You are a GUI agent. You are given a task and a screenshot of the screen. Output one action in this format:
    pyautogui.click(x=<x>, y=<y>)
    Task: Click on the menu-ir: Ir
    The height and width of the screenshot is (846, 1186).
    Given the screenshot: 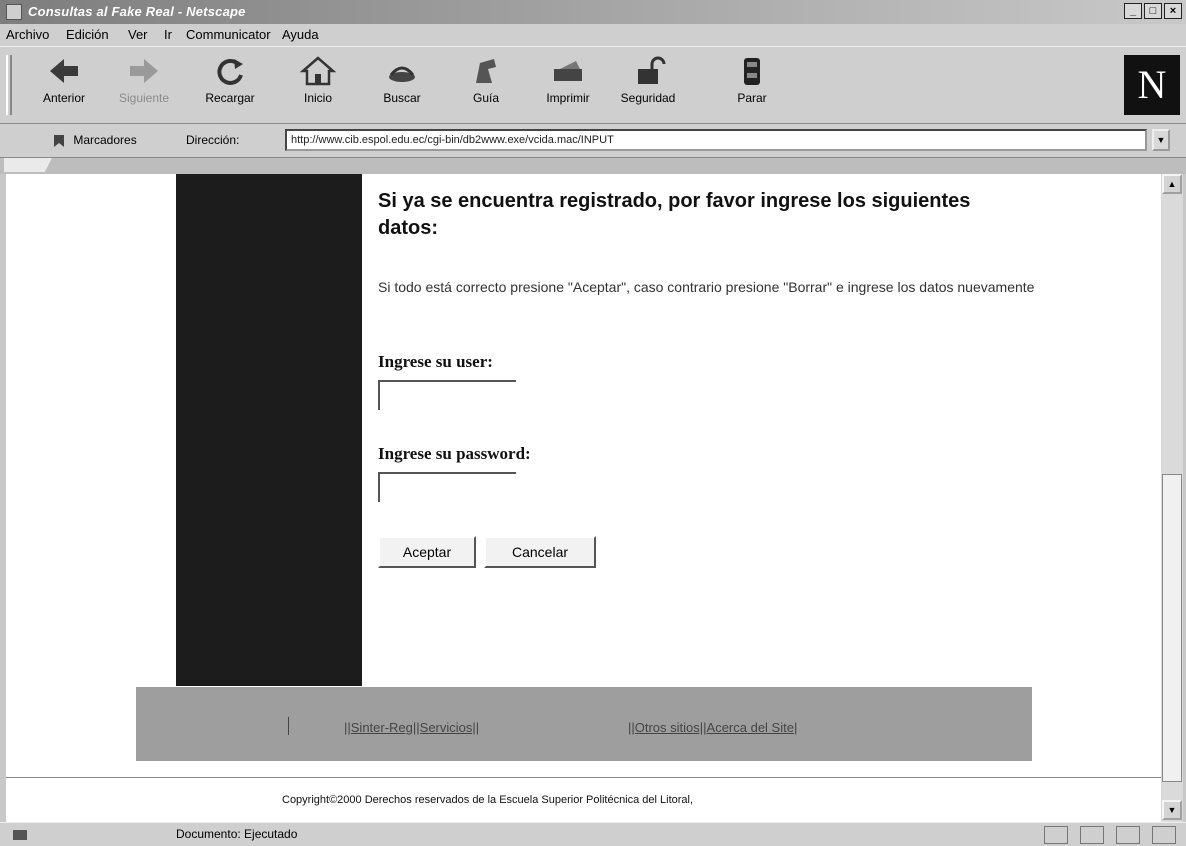 What is the action you would take?
    pyautogui.click(x=168, y=34)
    